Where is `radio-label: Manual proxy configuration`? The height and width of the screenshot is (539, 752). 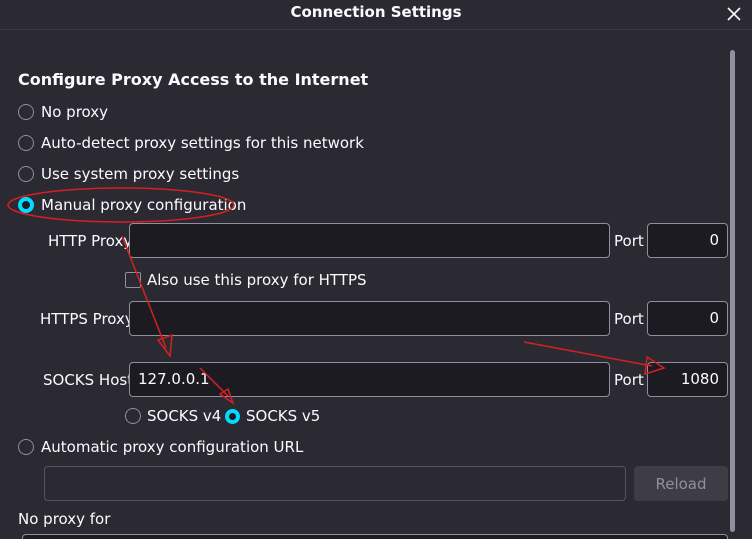
radio-label: Manual proxy configuration is located at coordinates (144, 205).